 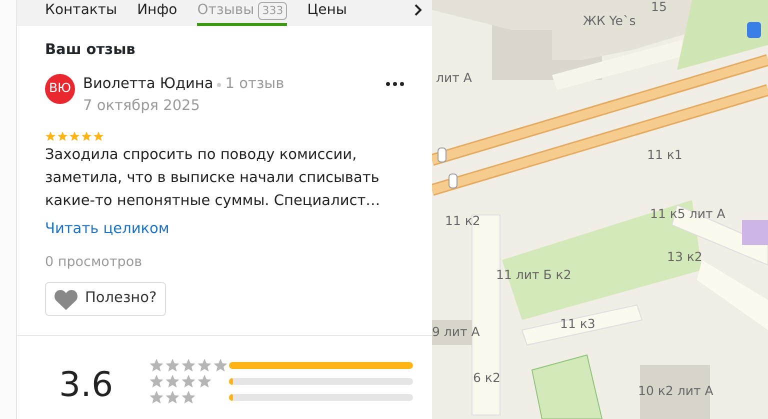 What do you see at coordinates (395, 84) in the screenshot?
I see `more-icon` at bounding box center [395, 84].